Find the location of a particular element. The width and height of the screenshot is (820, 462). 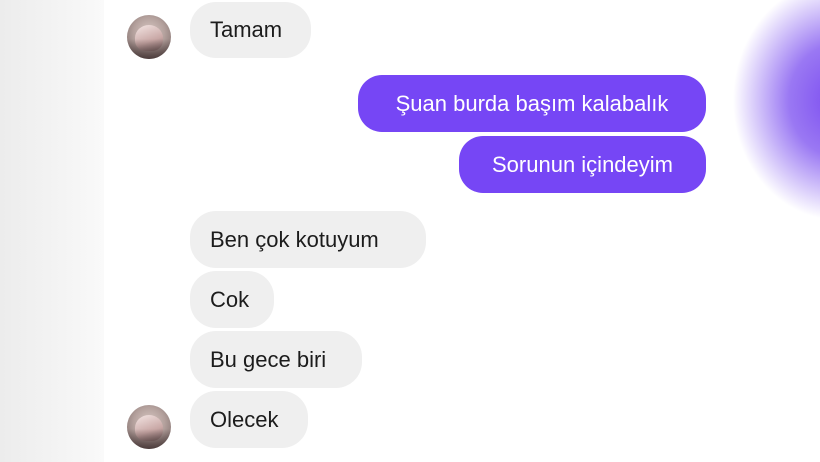

message-text: Olecek is located at coordinates (244, 419).